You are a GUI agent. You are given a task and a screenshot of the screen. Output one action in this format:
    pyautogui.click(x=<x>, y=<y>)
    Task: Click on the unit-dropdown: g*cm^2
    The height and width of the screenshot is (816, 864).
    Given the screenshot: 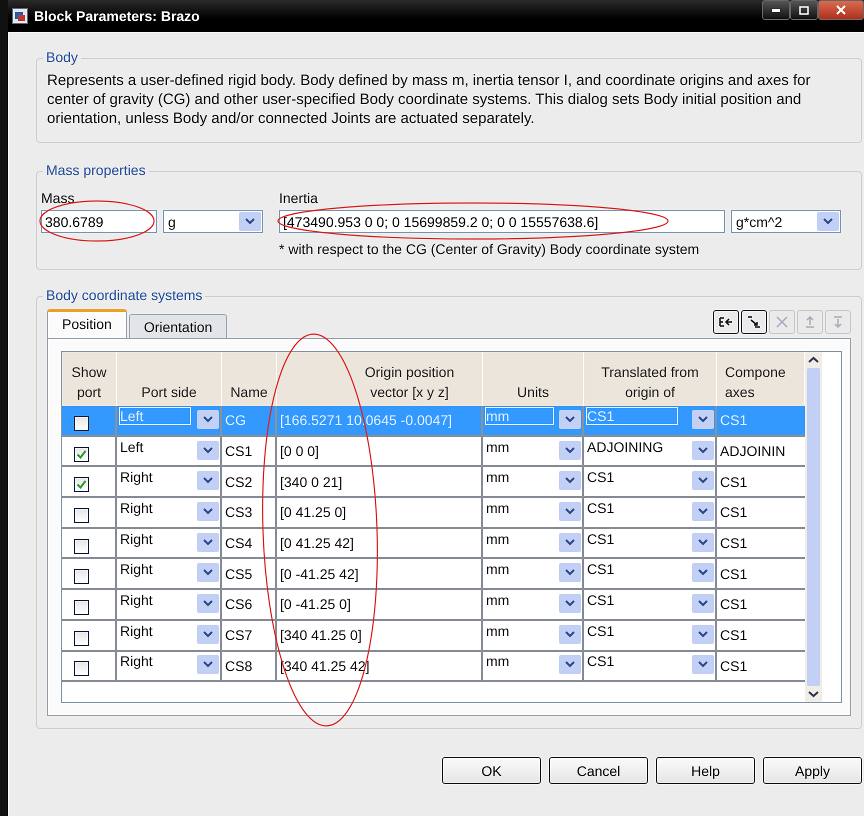 What is the action you would take?
    pyautogui.click(x=786, y=221)
    